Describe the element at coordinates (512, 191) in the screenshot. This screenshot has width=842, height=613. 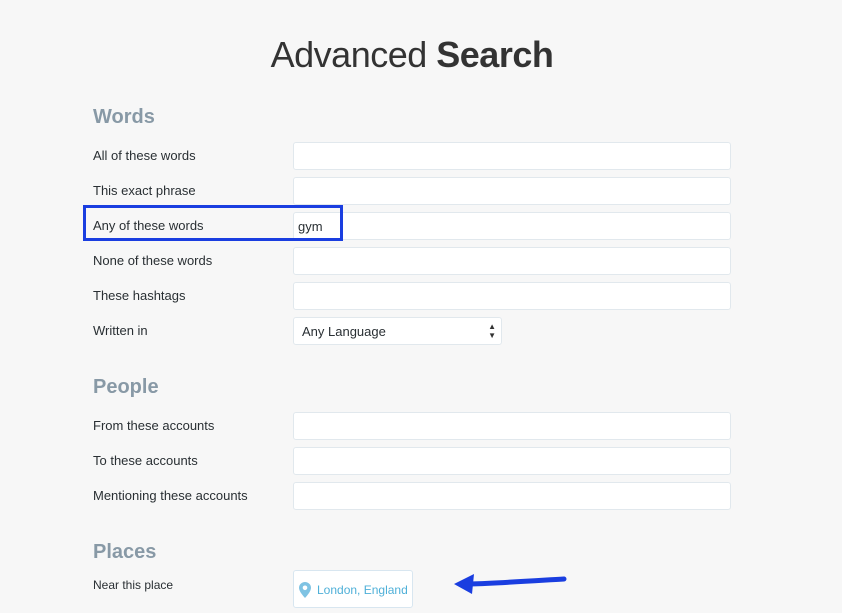
I see `exact-phrase-input` at that location.